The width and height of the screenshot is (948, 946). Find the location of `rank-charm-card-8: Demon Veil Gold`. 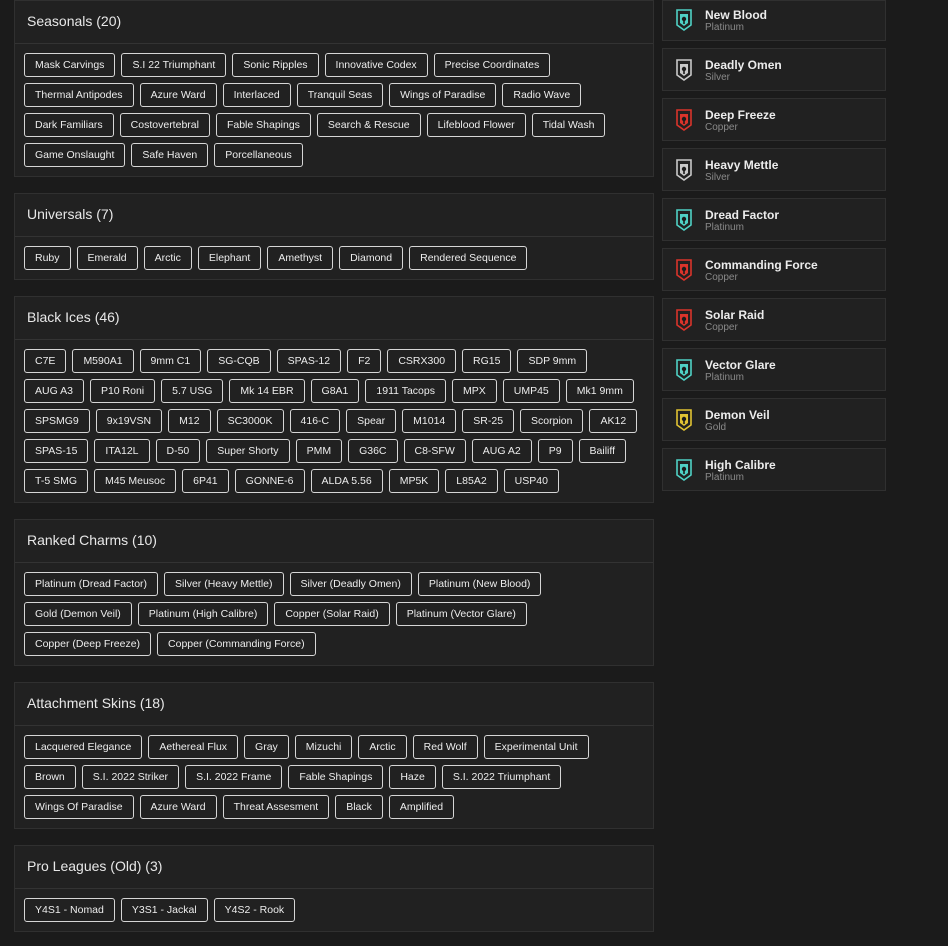

rank-charm-card-8: Demon Veil Gold is located at coordinates (774, 419).